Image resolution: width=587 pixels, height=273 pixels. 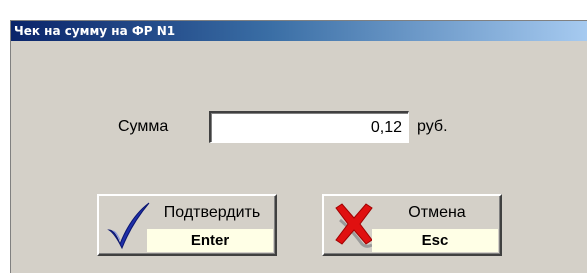 What do you see at coordinates (143, 126) in the screenshot?
I see `sum-label: Сумма` at bounding box center [143, 126].